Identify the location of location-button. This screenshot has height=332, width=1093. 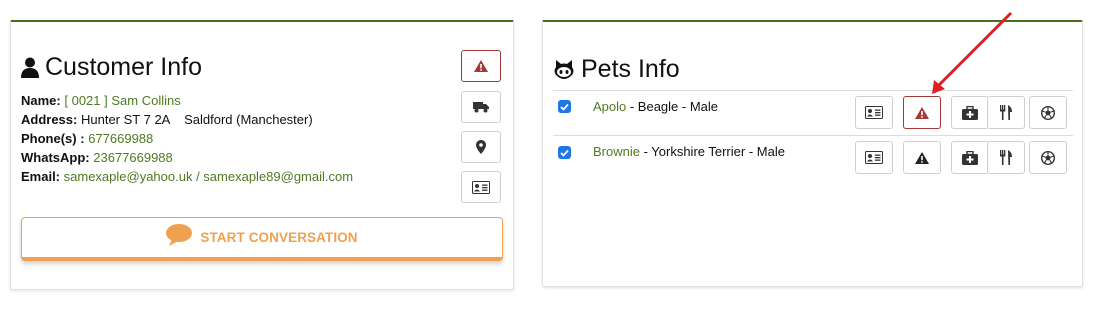
(481, 147).